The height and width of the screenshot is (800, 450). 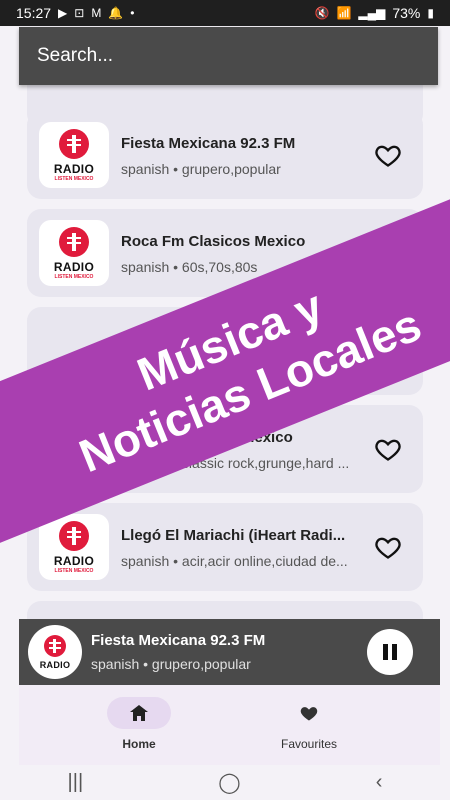 I want to click on nav-home: Home, so click(x=139, y=724).